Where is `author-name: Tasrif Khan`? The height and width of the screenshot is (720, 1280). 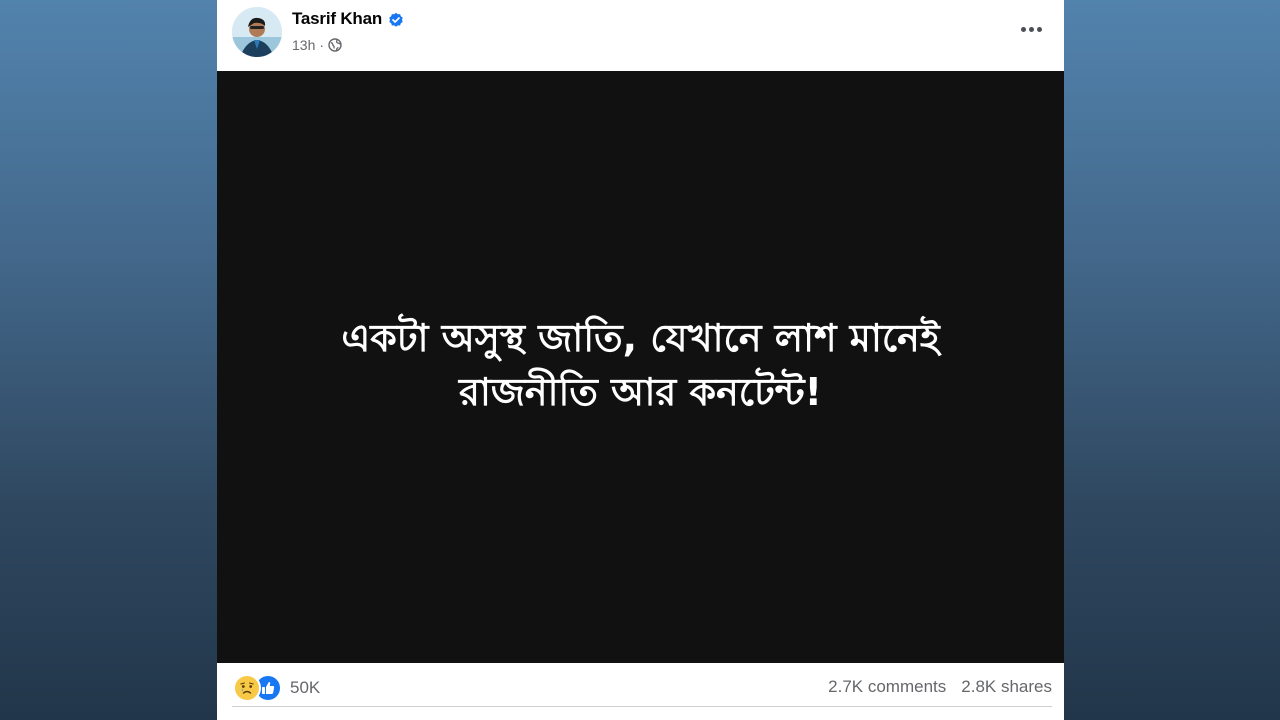 author-name: Tasrif Khan is located at coordinates (337, 19).